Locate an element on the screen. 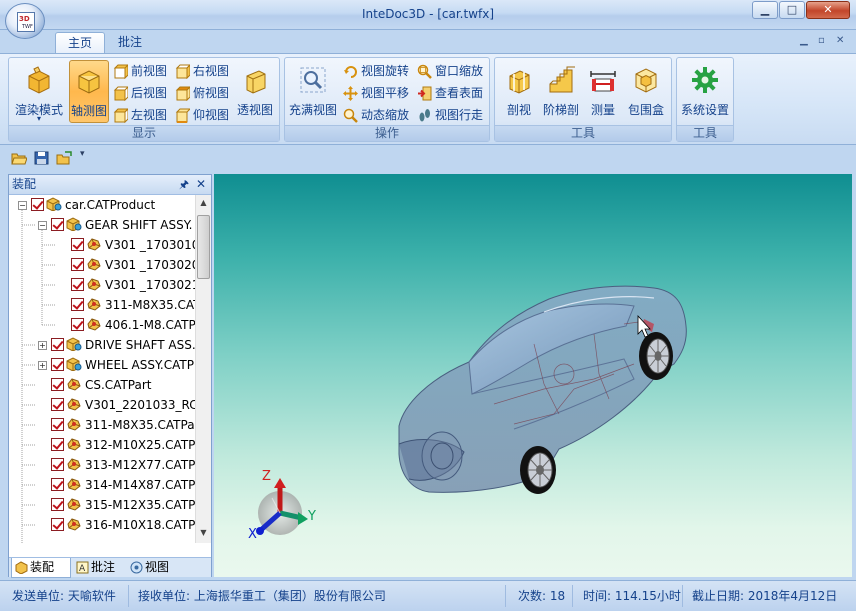  minimize-button: ▁ is located at coordinates (765, 10).